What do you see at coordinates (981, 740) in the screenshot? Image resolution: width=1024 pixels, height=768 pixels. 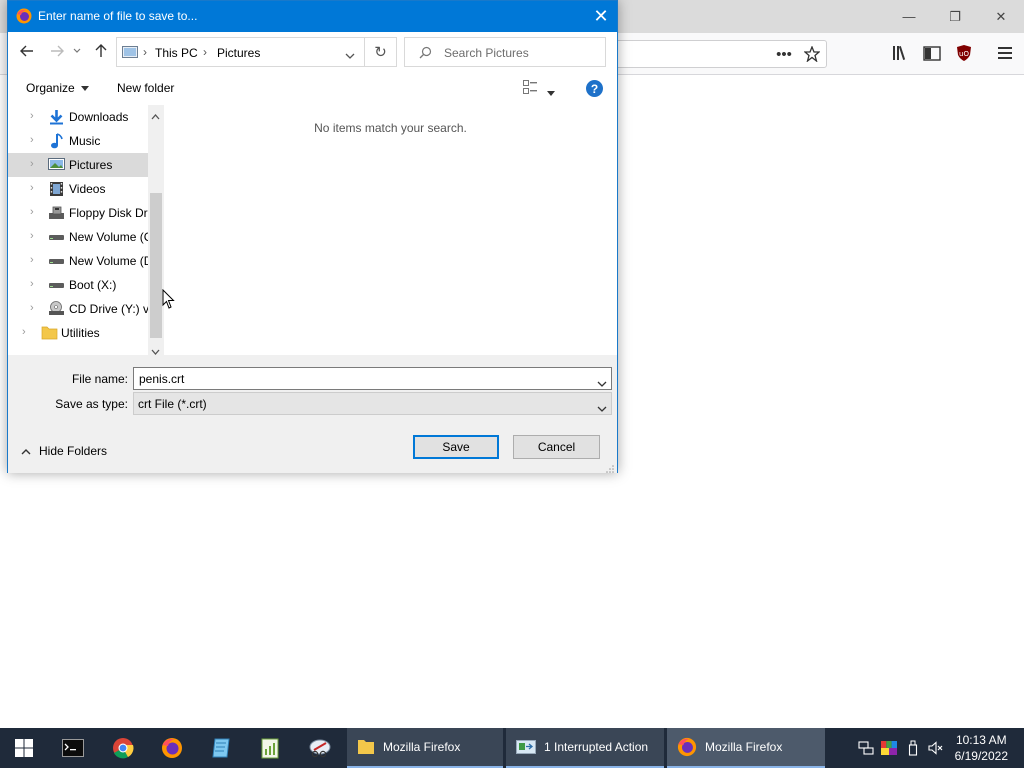 I see `clock-time: 10:13 AM` at bounding box center [981, 740].